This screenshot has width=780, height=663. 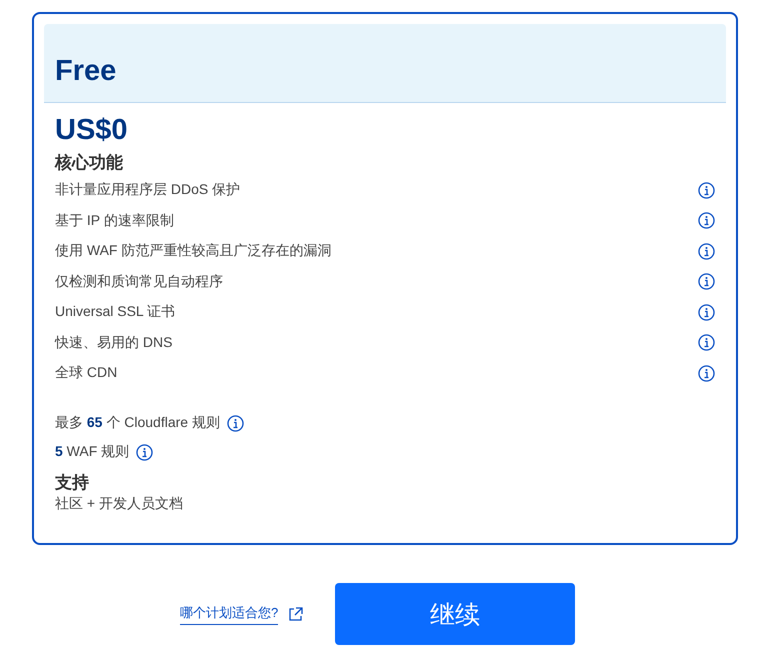 I want to click on feature-text: 使用 WAF 防范严重性较高且广泛存在的漏洞, so click(x=193, y=251).